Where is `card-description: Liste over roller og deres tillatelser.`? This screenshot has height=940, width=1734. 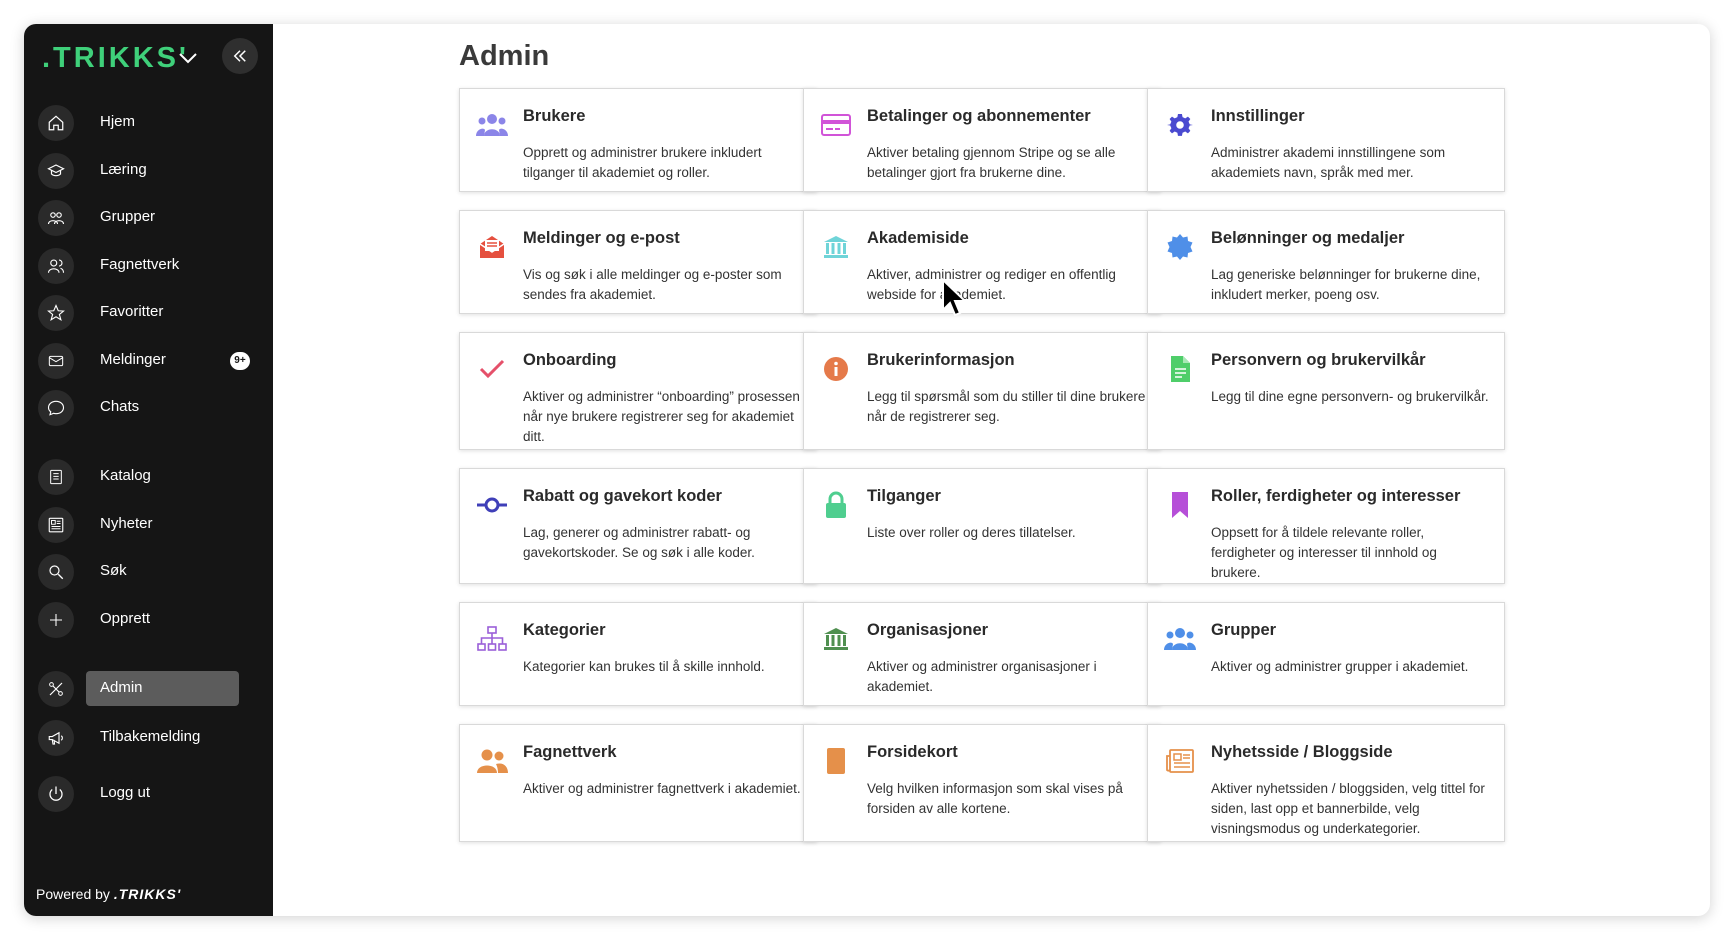 card-description: Liste over roller og deres tillatelser. is located at coordinates (971, 532).